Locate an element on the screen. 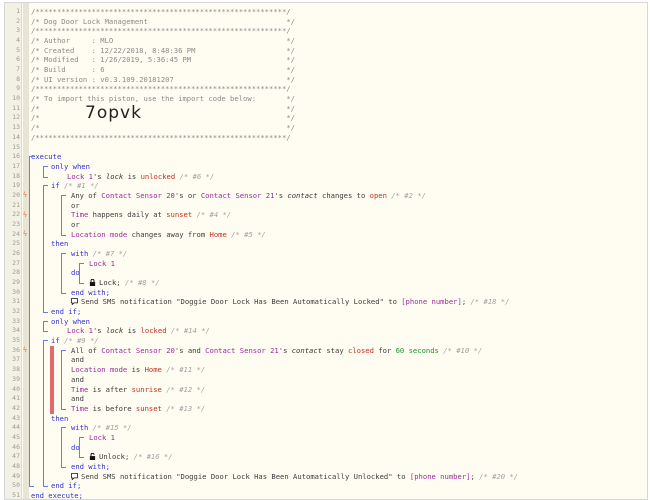 The image size is (650, 500). line-number: 50 is located at coordinates (16, 485).